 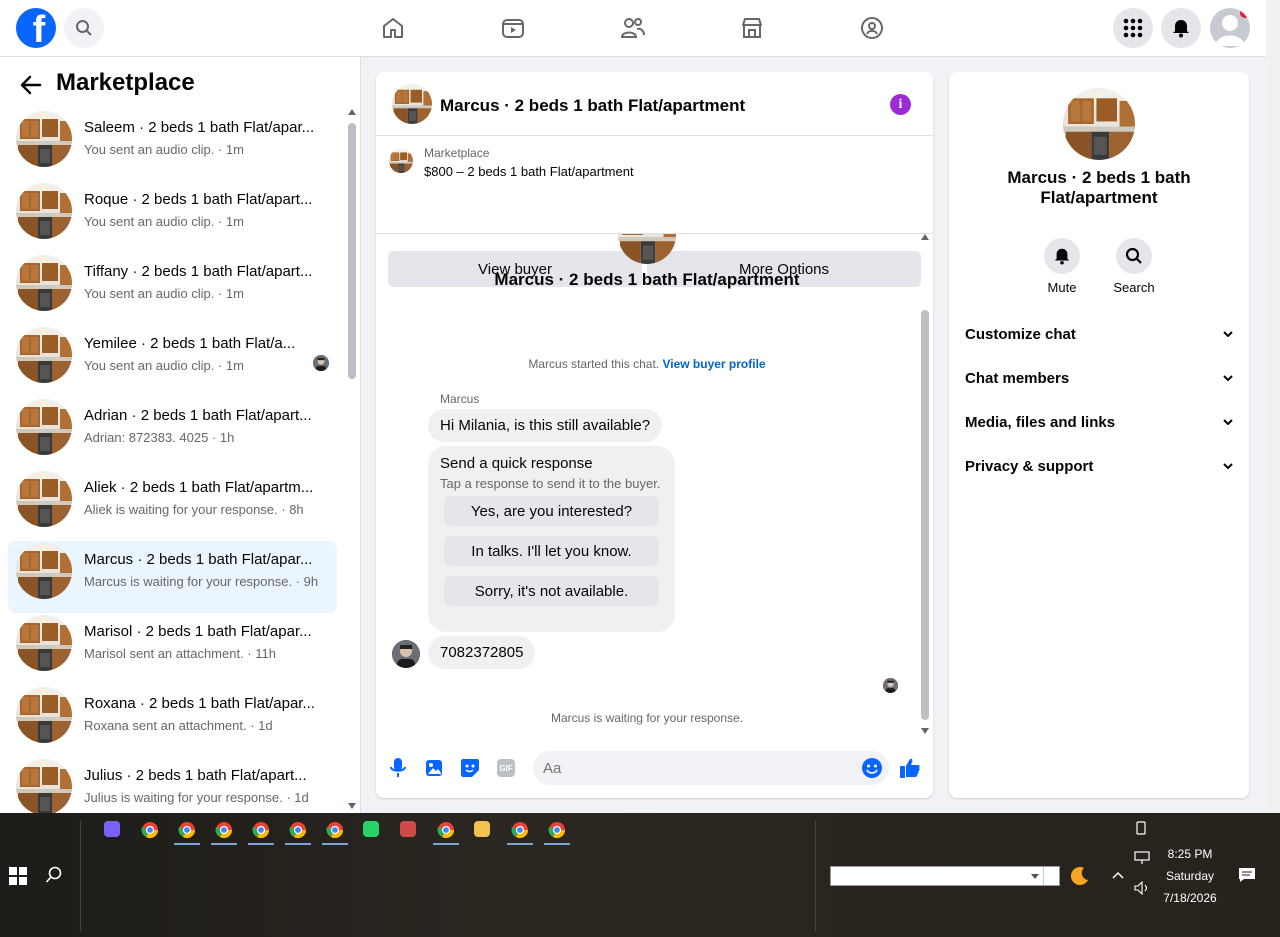 What do you see at coordinates (401, 161) in the screenshot?
I see `listing-thumbnail` at bounding box center [401, 161].